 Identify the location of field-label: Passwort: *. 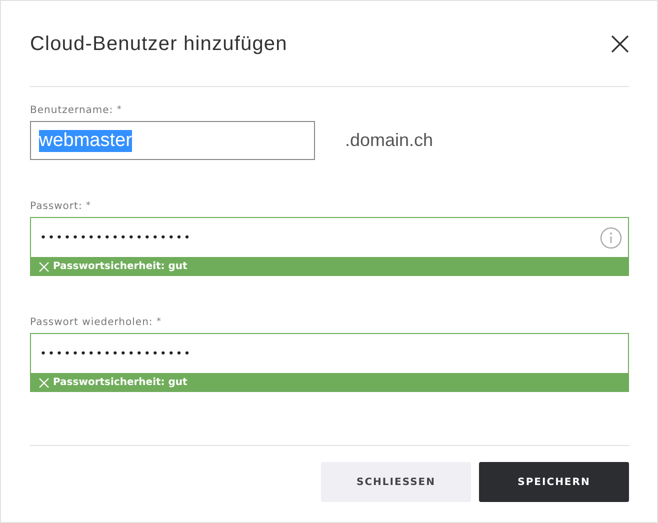
(61, 207).